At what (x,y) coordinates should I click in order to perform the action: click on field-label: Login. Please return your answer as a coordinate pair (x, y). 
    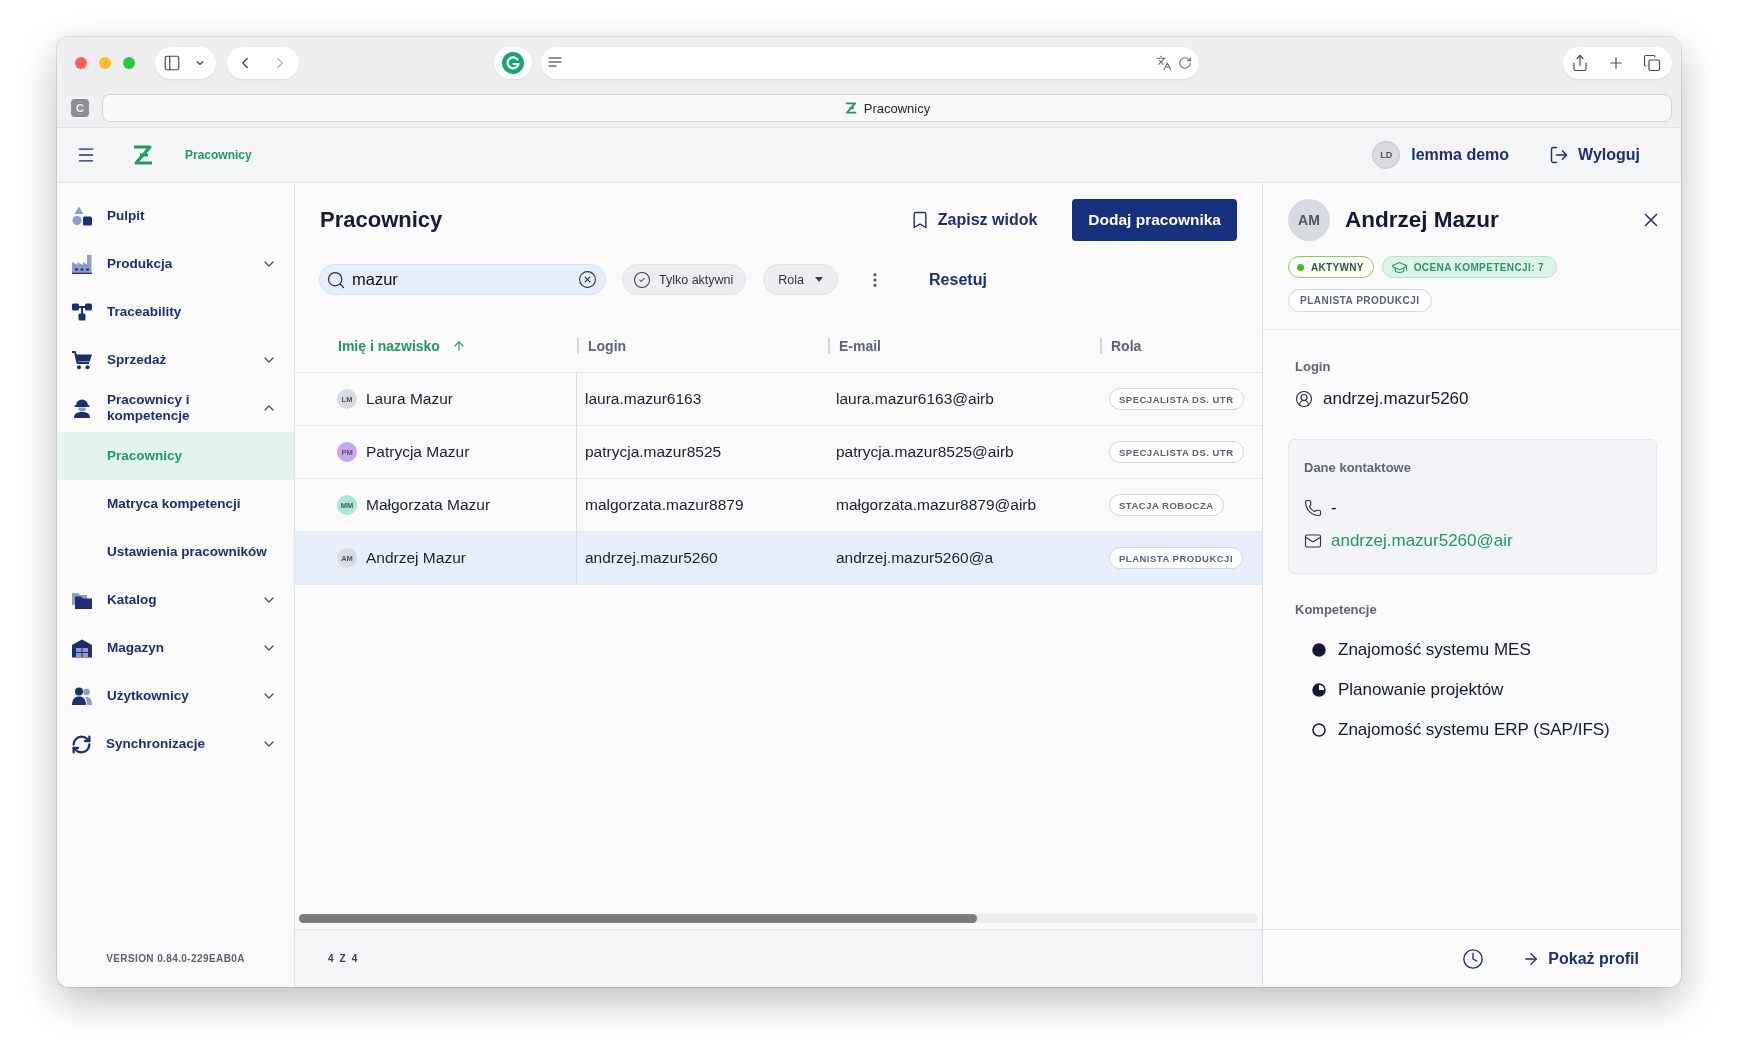
    Looking at the image, I should click on (1313, 367).